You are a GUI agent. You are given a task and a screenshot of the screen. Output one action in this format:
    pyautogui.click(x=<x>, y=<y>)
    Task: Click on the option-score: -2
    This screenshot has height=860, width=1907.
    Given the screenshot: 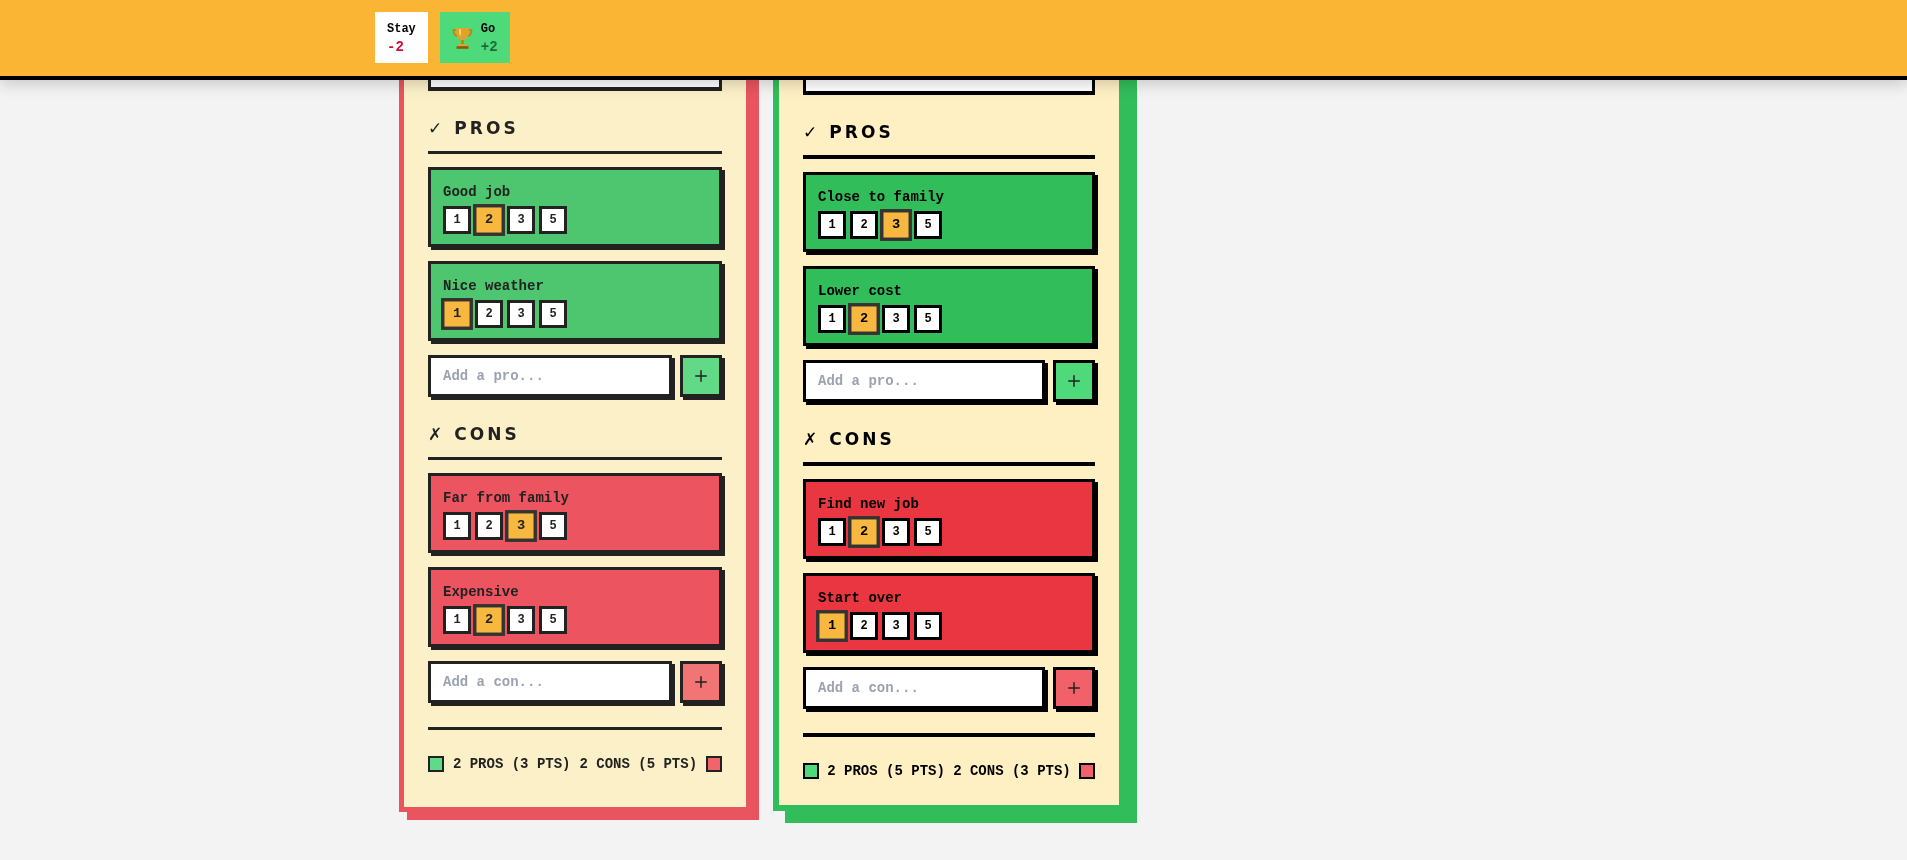 What is the action you would take?
    pyautogui.click(x=396, y=46)
    